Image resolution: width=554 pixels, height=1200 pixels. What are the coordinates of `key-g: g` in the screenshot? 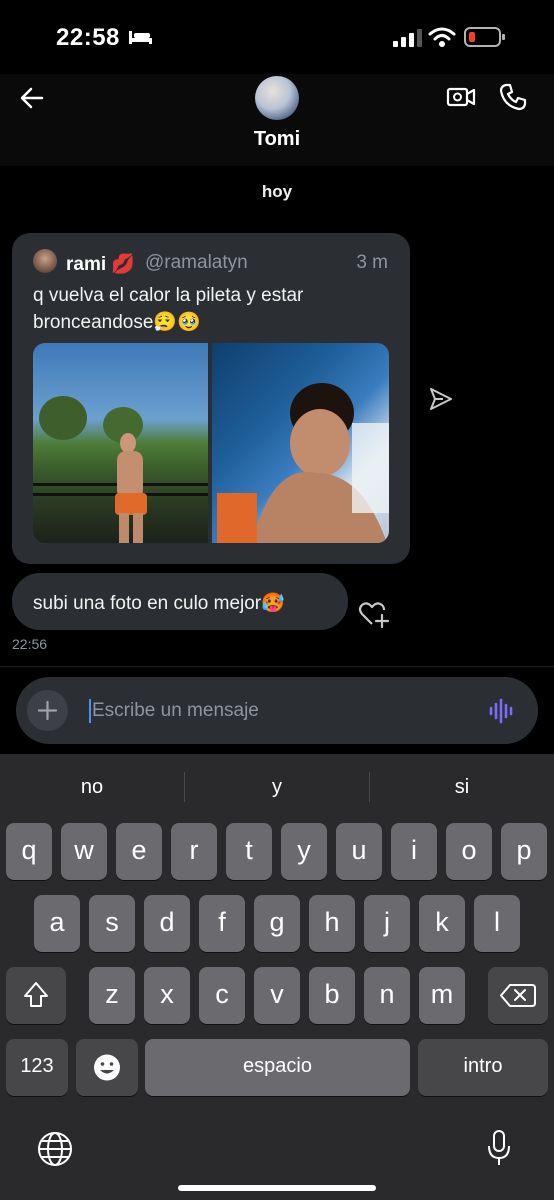 It's located at (277, 923).